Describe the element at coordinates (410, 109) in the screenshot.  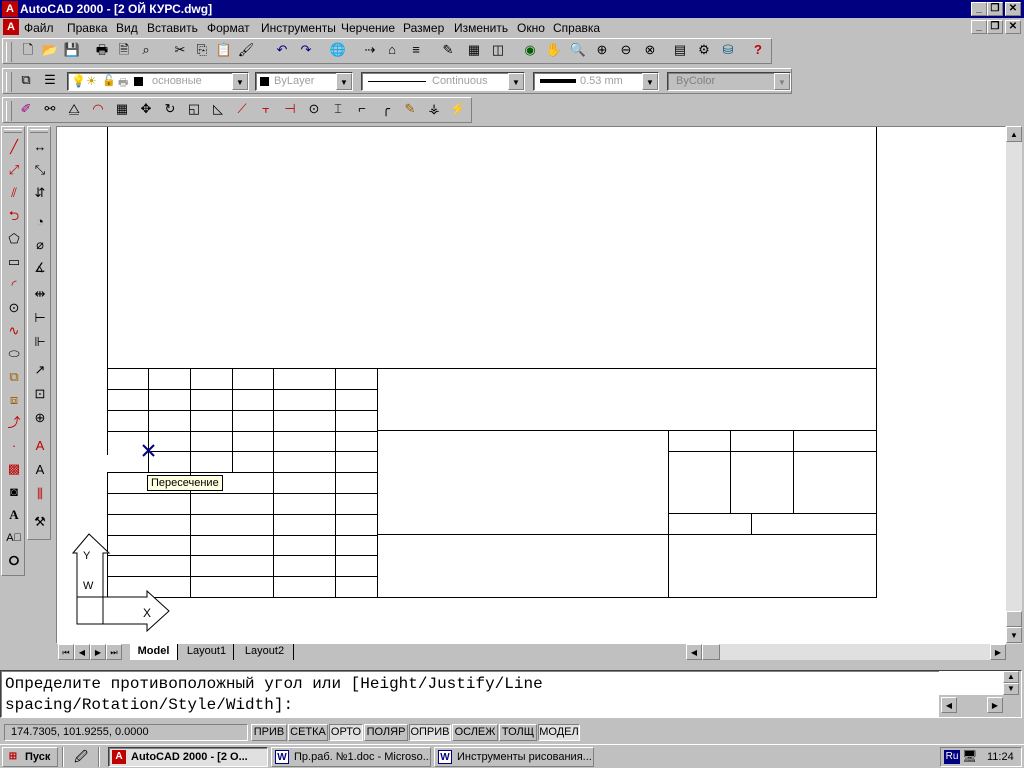
I see `explode-icon: ✎` at that location.